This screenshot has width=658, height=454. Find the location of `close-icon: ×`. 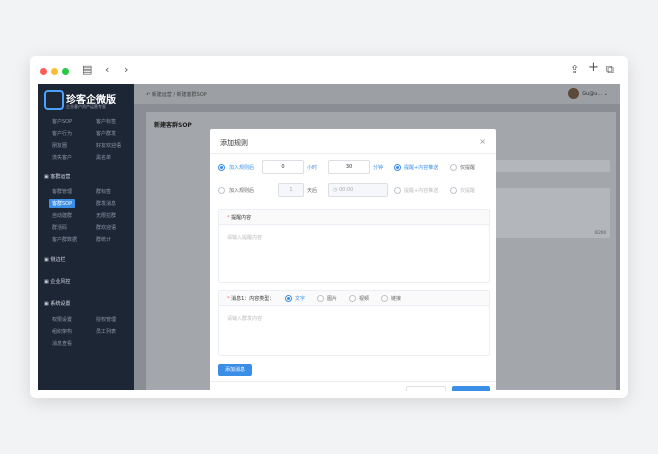

close-icon: × is located at coordinates (482, 141).